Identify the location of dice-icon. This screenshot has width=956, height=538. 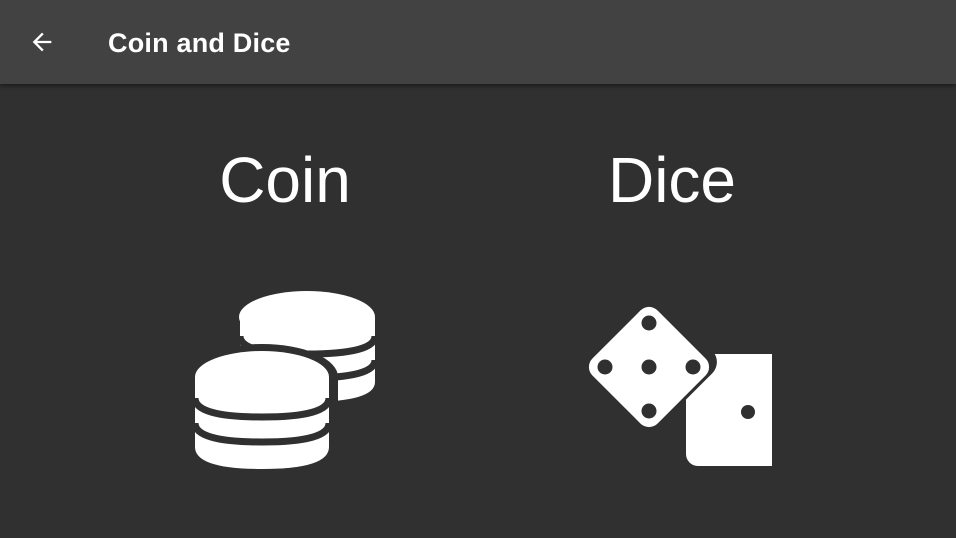
(672, 379).